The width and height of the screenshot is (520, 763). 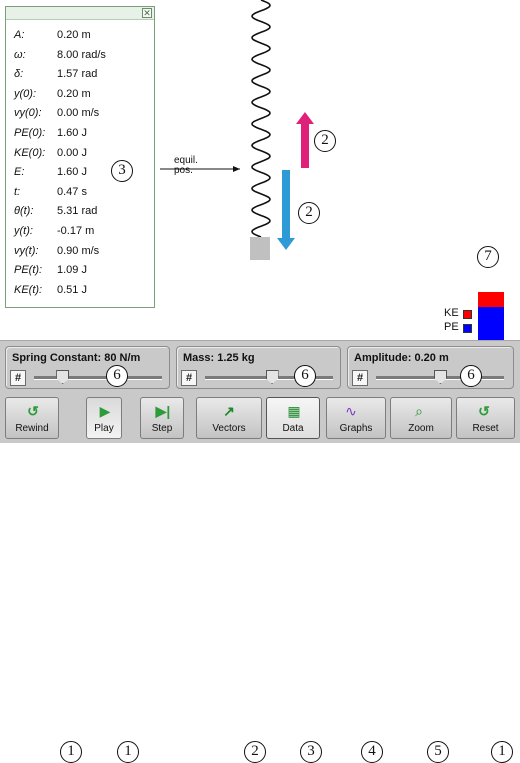 What do you see at coordinates (30, 133) in the screenshot?
I see `data-row-label: PE(0):` at bounding box center [30, 133].